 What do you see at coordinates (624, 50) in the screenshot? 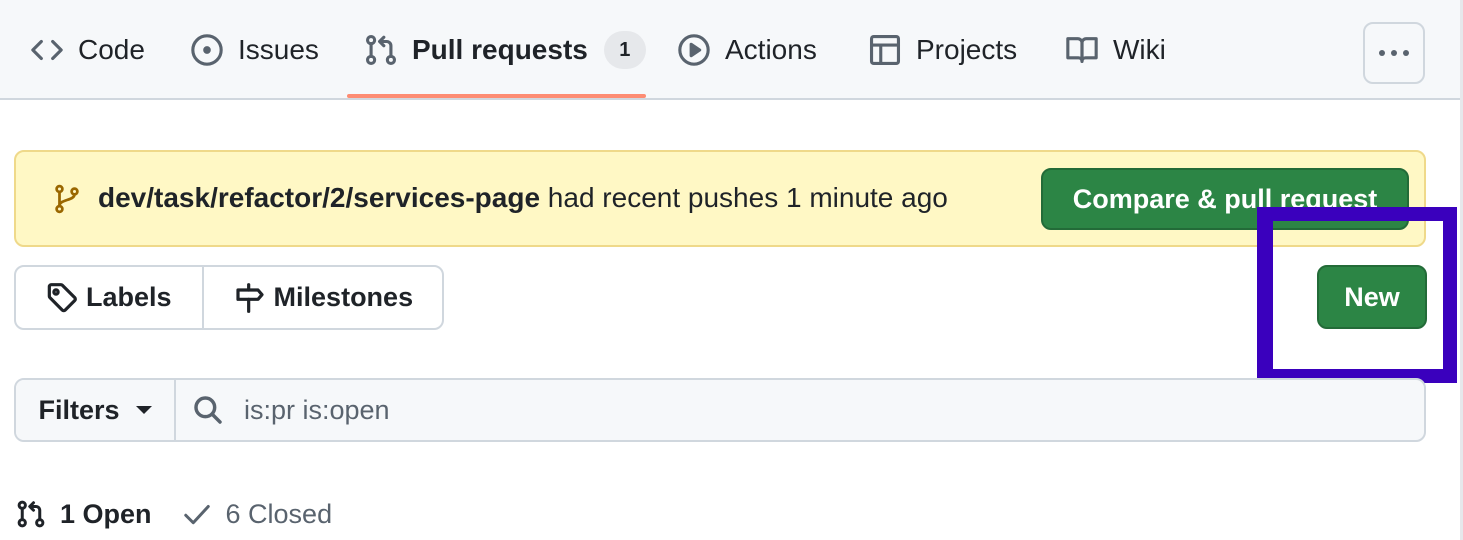
I see `pull-requests-counter: 1` at bounding box center [624, 50].